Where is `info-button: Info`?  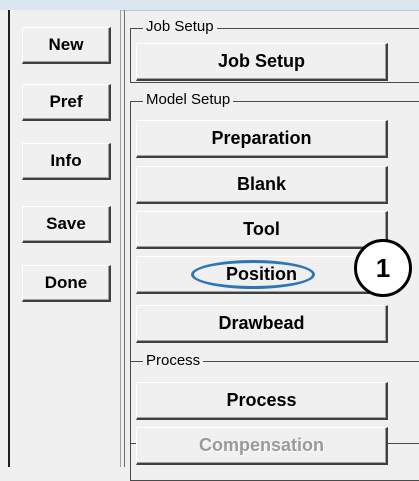
info-button: Info is located at coordinates (66, 161).